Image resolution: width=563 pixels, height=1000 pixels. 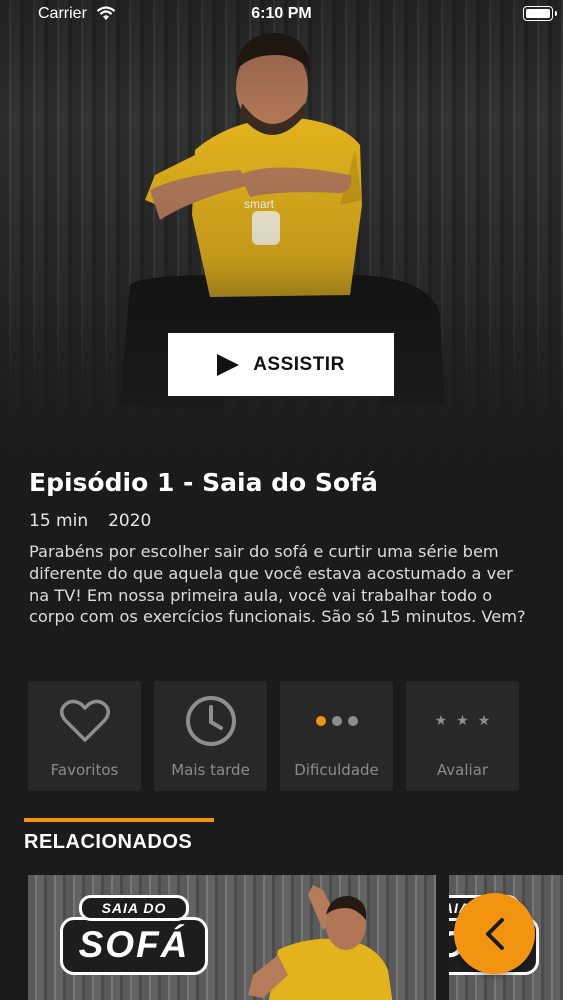 I want to click on saia-do-sofa-logo: SOFÁ SAIA DO, so click(x=134, y=935).